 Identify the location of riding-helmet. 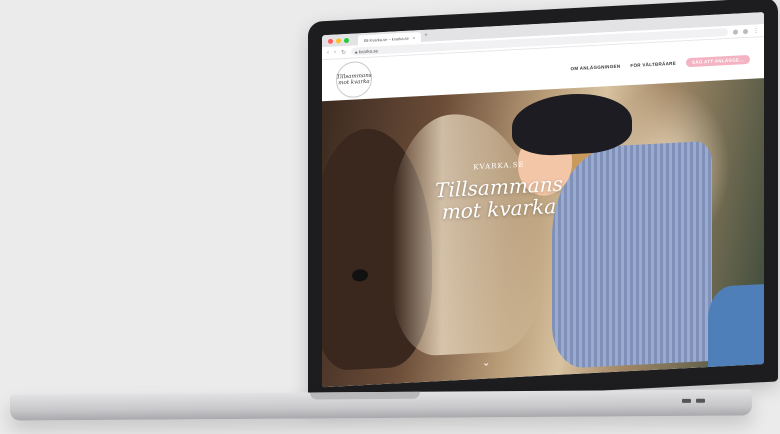
(572, 124).